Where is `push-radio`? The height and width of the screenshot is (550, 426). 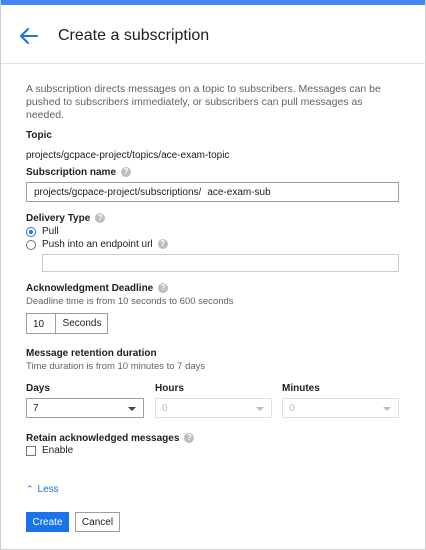 push-radio is located at coordinates (31, 245).